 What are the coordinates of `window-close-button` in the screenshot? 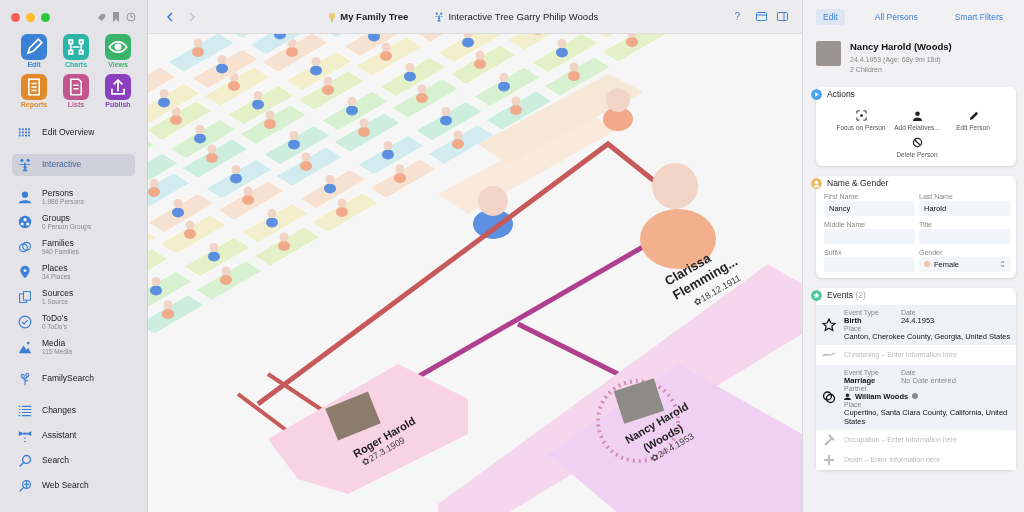 It's located at (15, 17).